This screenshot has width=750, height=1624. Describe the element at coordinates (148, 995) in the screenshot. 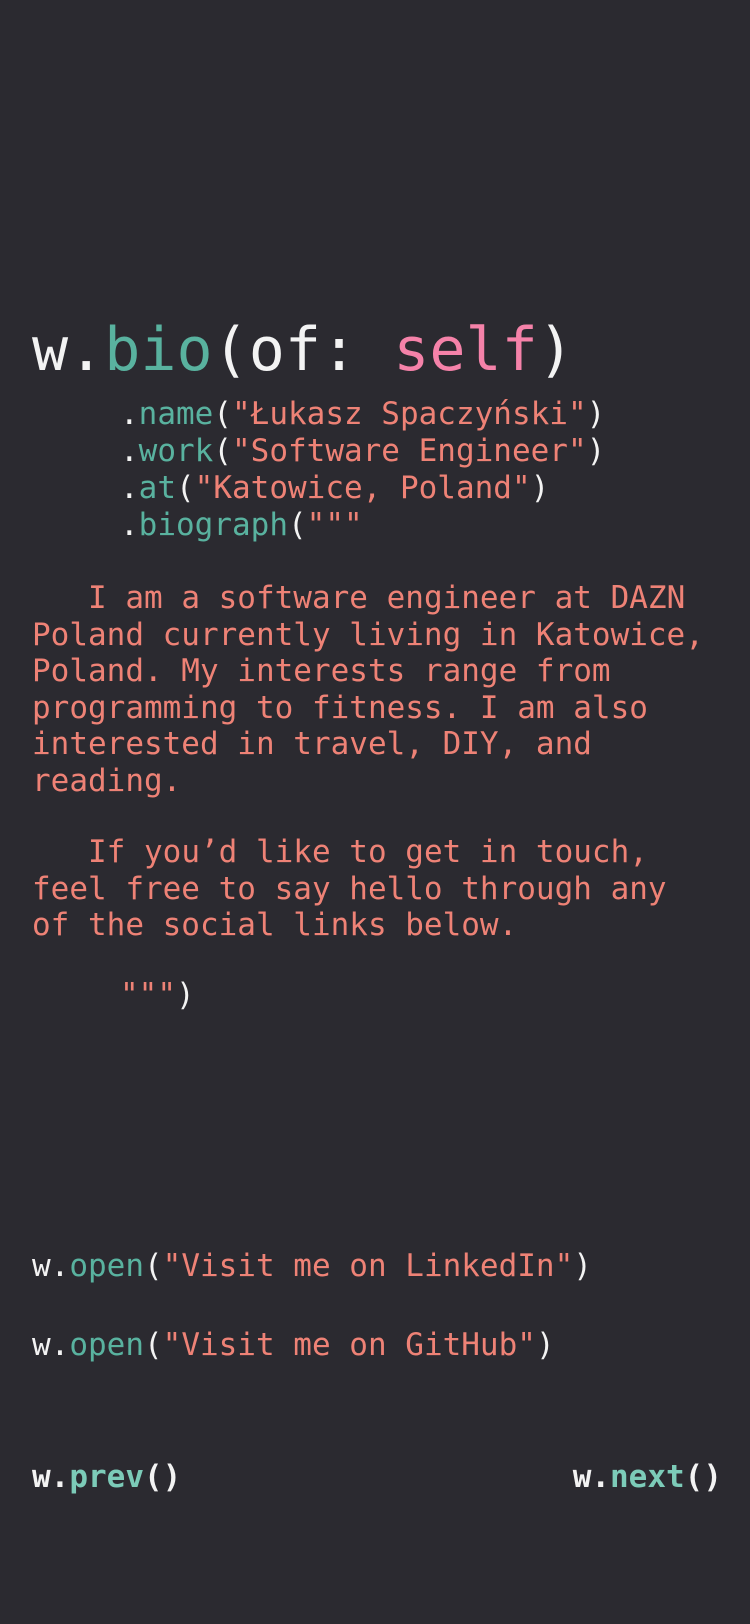

I see `closing-quotes: """` at that location.